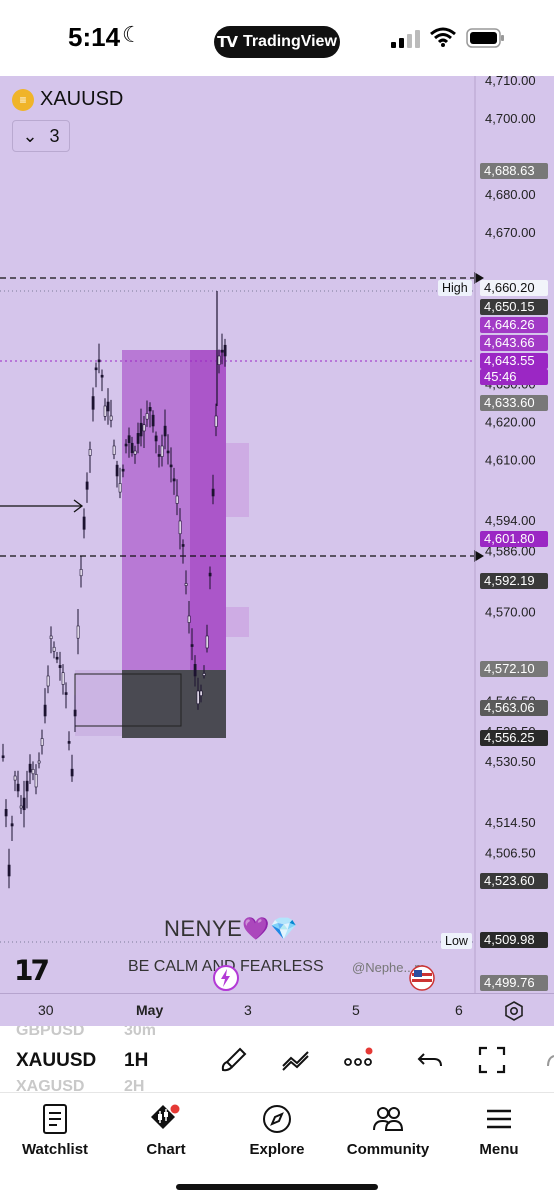 The width and height of the screenshot is (554, 1200). I want to click on home-indicator, so click(277, 1187).